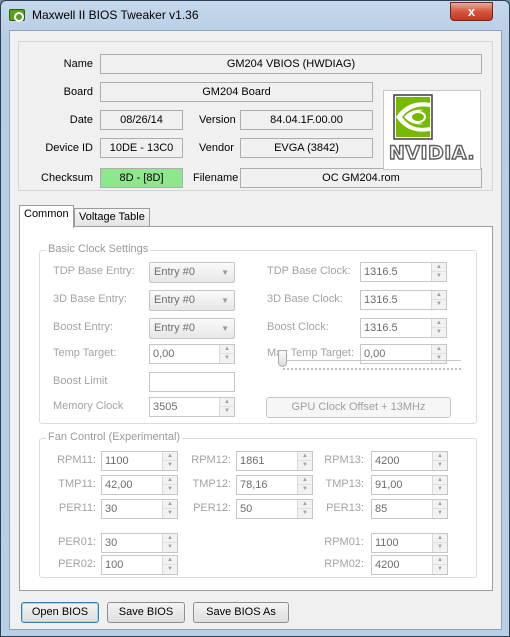  Describe the element at coordinates (114, 565) in the screenshot. I see `per02-value: 100` at that location.